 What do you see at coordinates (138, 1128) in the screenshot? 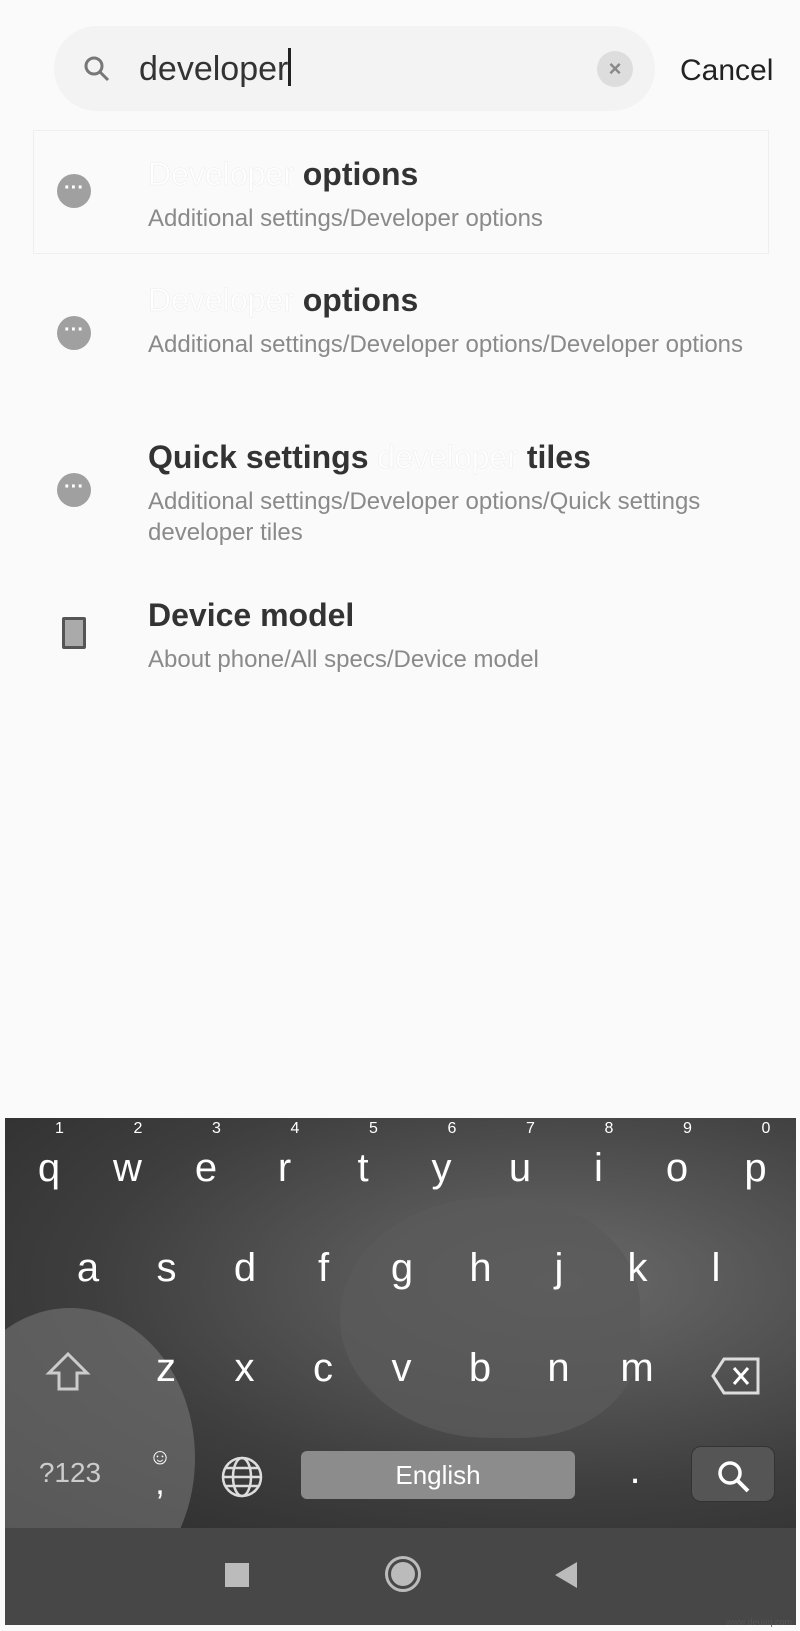
I see `key-hint-2: 2` at bounding box center [138, 1128].